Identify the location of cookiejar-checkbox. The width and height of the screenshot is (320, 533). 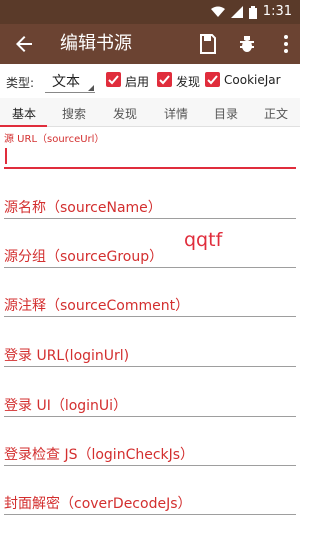
(212, 79).